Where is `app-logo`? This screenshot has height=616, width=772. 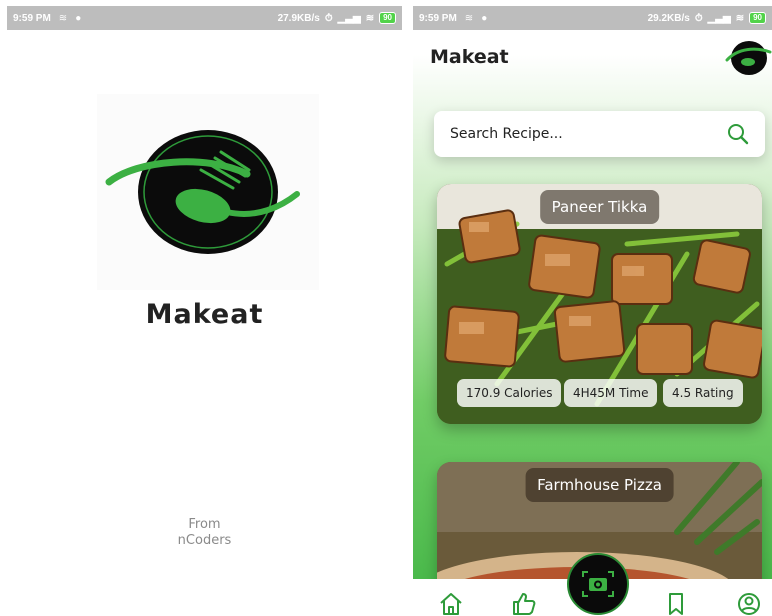 app-logo is located at coordinates (747, 58).